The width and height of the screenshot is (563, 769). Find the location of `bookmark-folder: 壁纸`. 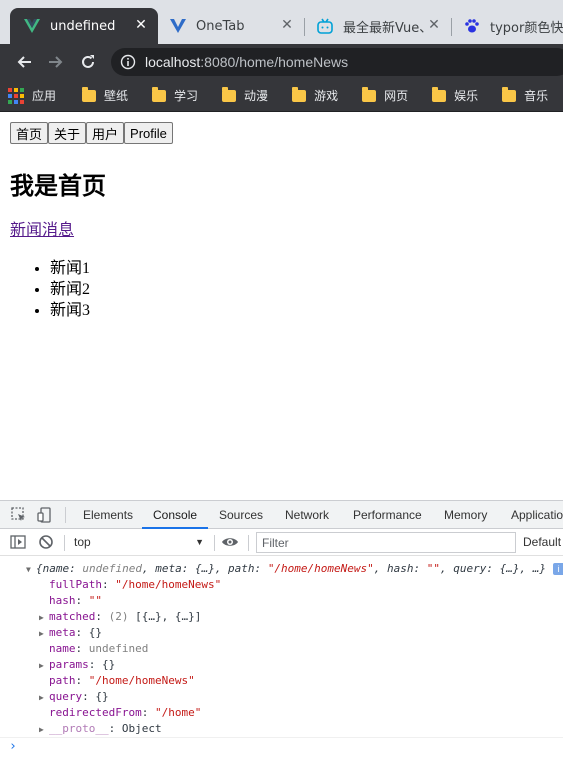

bookmark-folder: 壁纸 is located at coordinates (100, 96).